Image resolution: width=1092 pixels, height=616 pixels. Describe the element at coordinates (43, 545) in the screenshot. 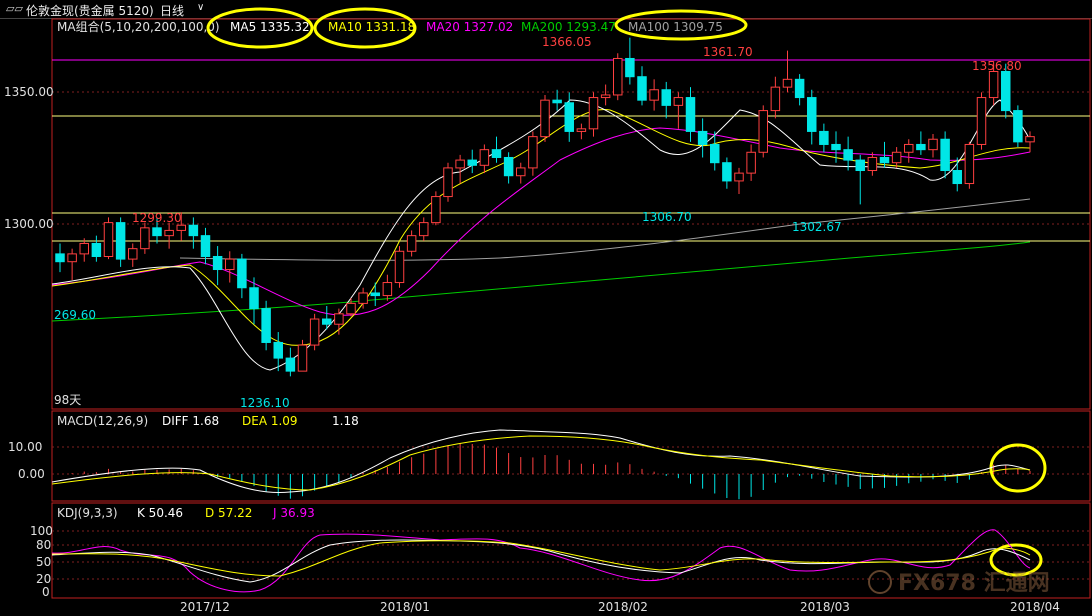

I see `y-label: 80` at that location.